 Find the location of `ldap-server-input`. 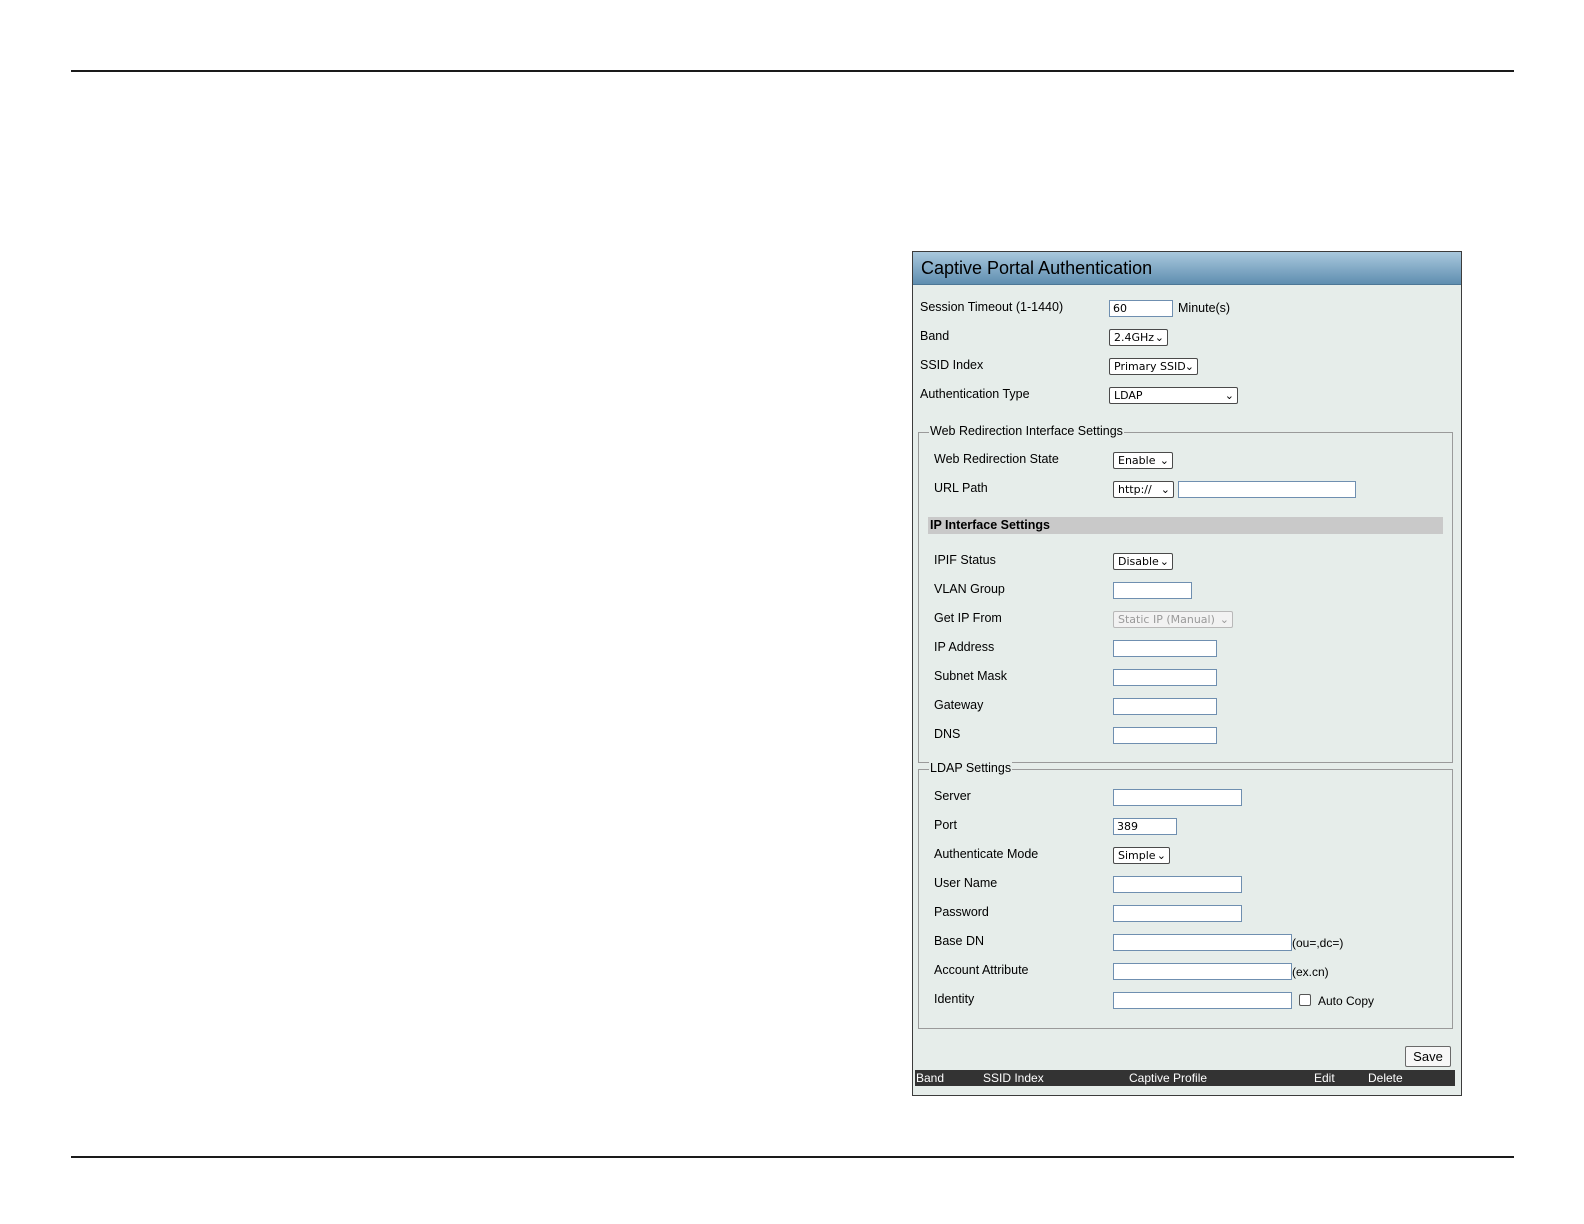

ldap-server-input is located at coordinates (1177, 797).